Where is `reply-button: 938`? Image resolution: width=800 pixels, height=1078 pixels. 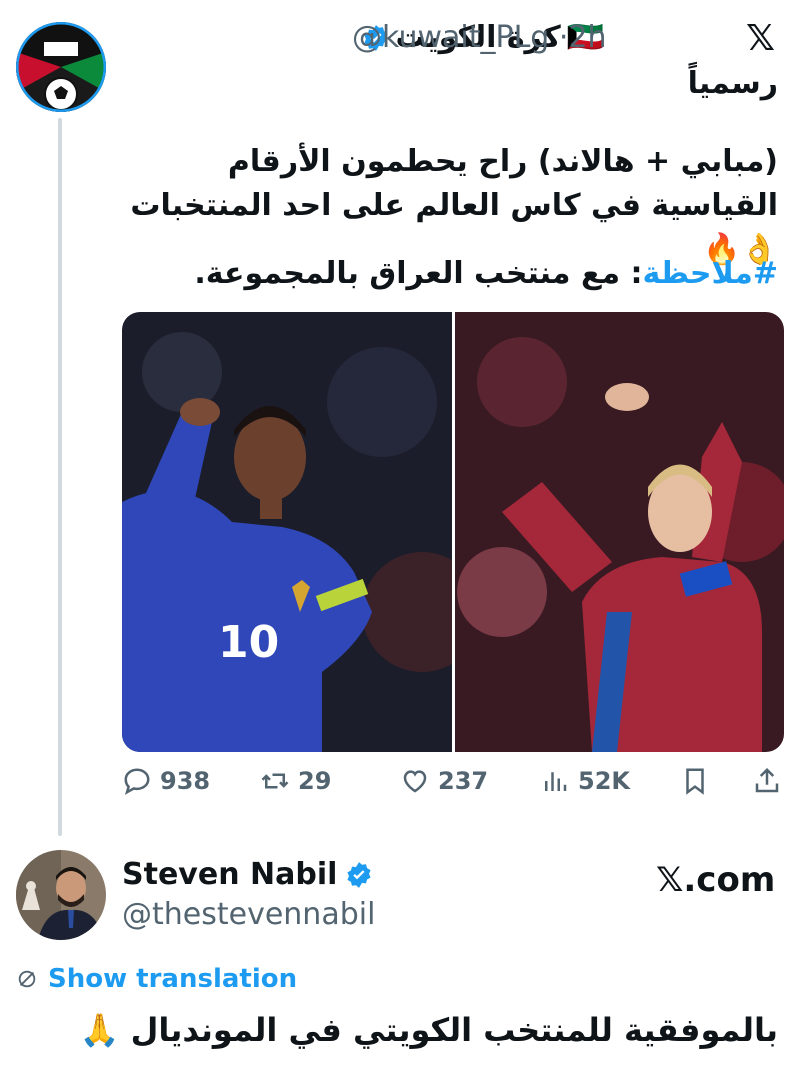
reply-button: 938 is located at coordinates (166, 781).